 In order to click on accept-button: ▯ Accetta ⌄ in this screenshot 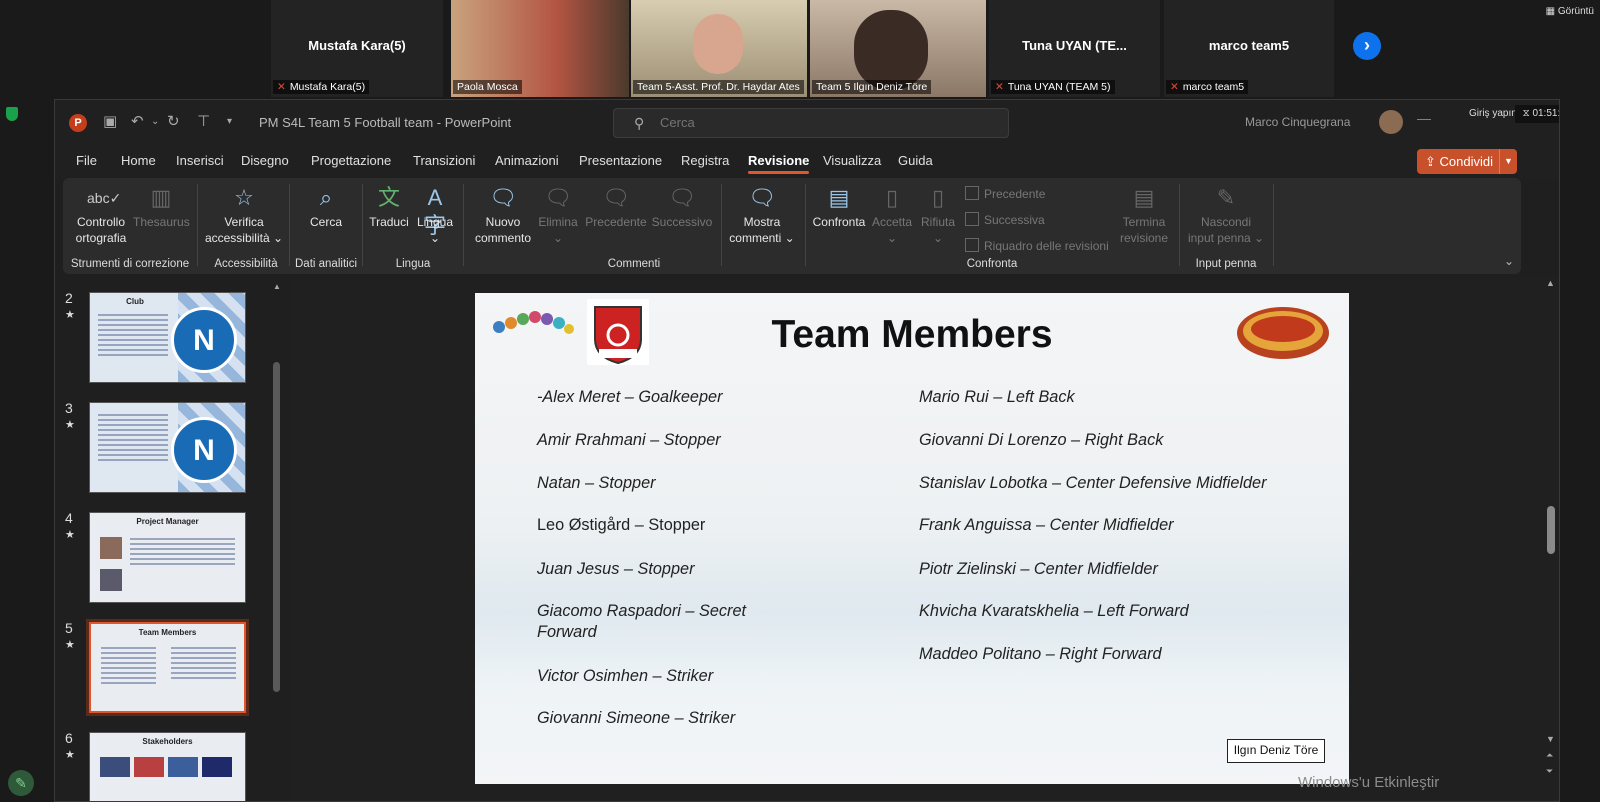, I will do `click(892, 215)`.